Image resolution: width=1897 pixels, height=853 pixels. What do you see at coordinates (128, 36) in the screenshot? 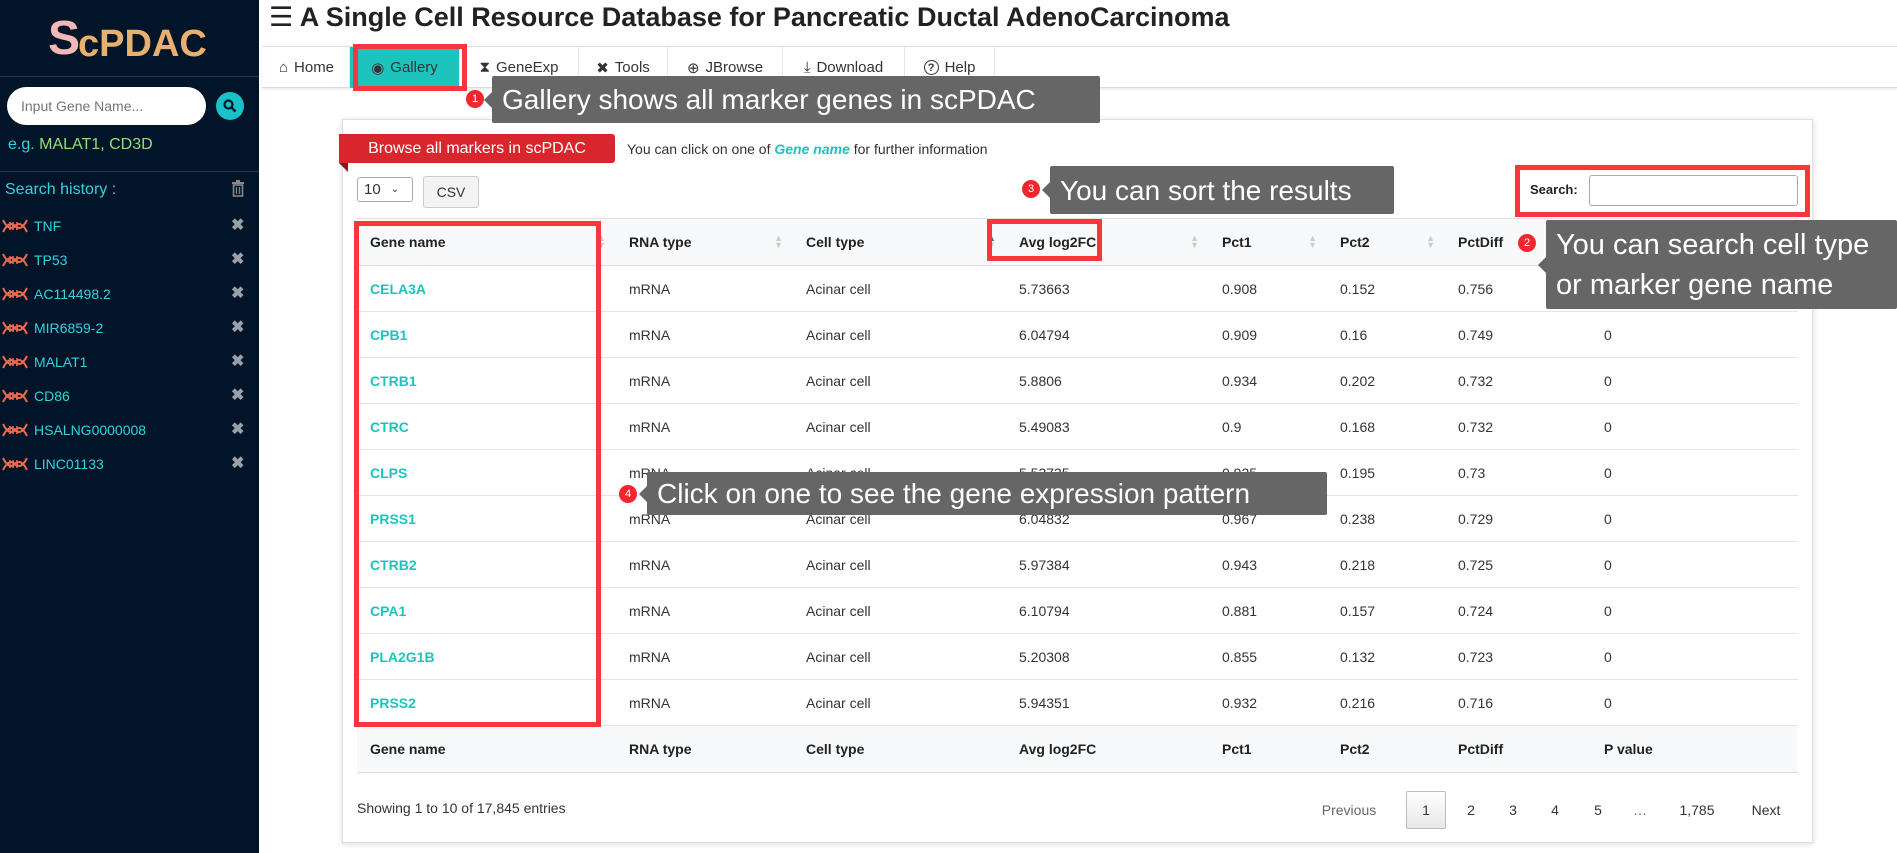
I see `logo: ScPDAC` at bounding box center [128, 36].